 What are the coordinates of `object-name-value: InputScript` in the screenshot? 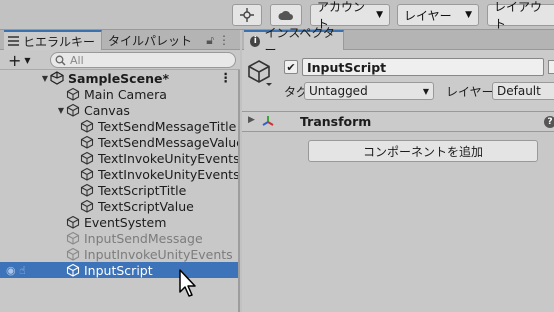 It's located at (347, 67).